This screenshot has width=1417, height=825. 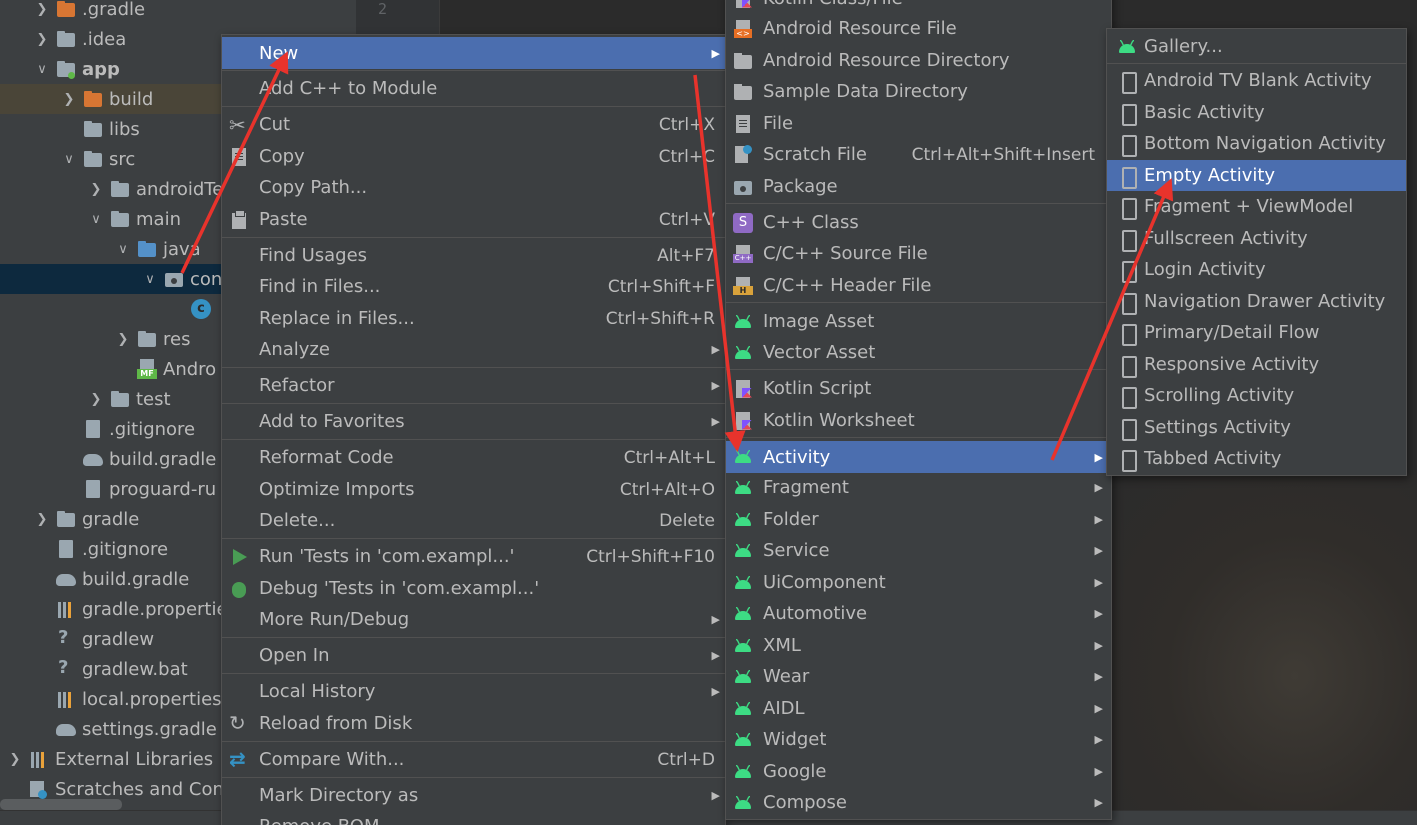 I want to click on menu-item-bottom-navigation-activity: Bottom Navigation Activity, so click(x=1256, y=143).